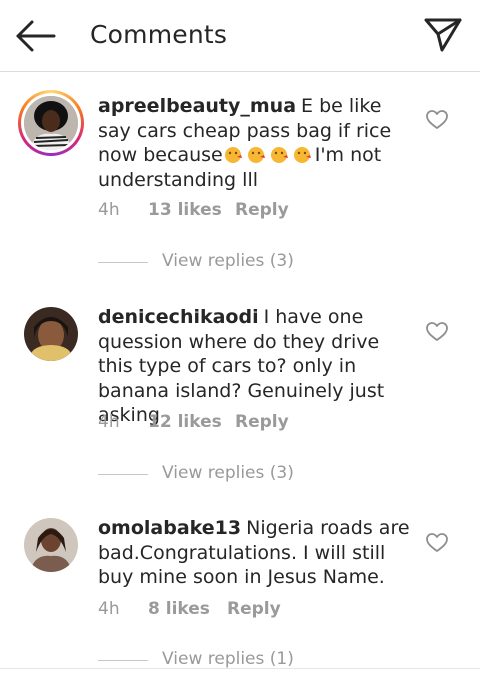 The width and height of the screenshot is (480, 688). Describe the element at coordinates (197, 106) in the screenshot. I see `comment-username: apreelbeauty_mua` at that location.